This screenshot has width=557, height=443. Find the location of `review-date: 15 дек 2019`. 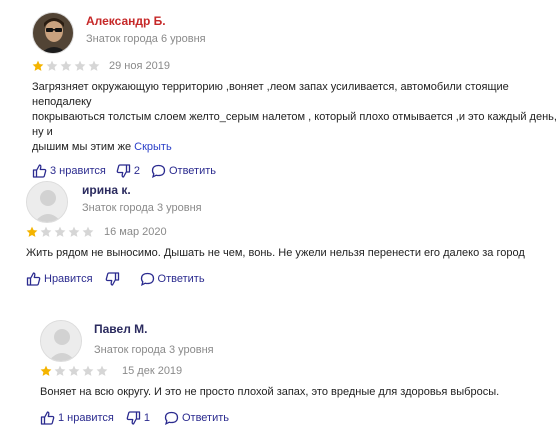

review-date: 15 дек 2019 is located at coordinates (152, 371).